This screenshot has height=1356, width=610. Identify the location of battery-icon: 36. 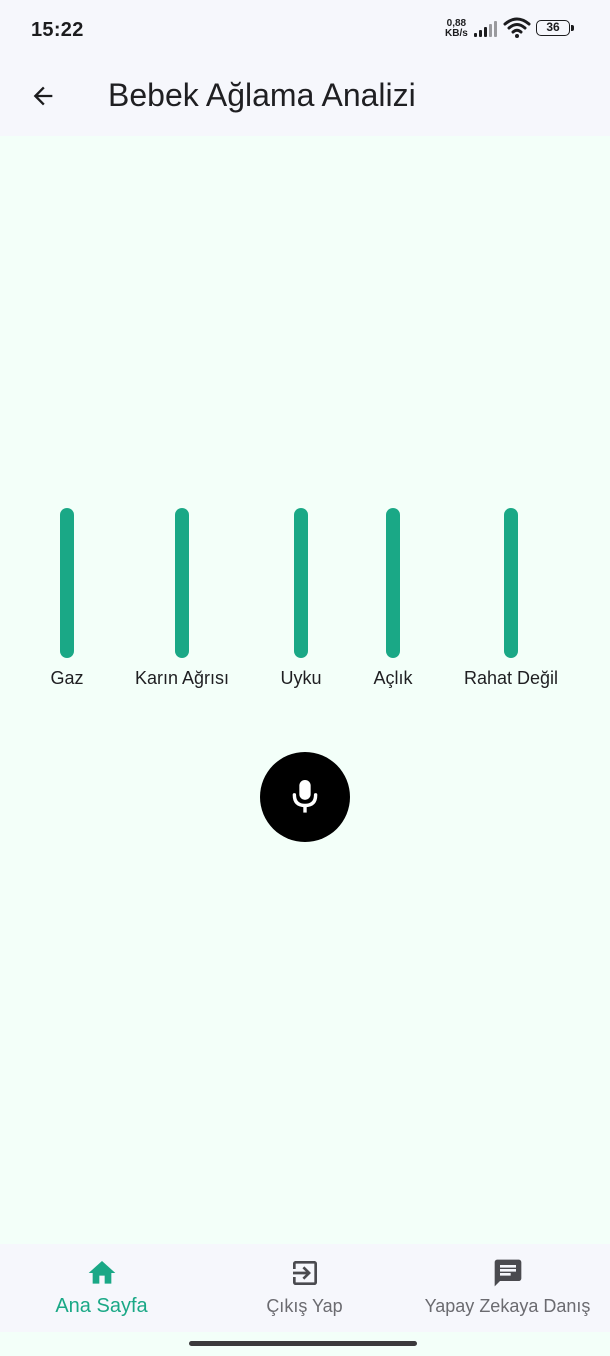
(553, 28).